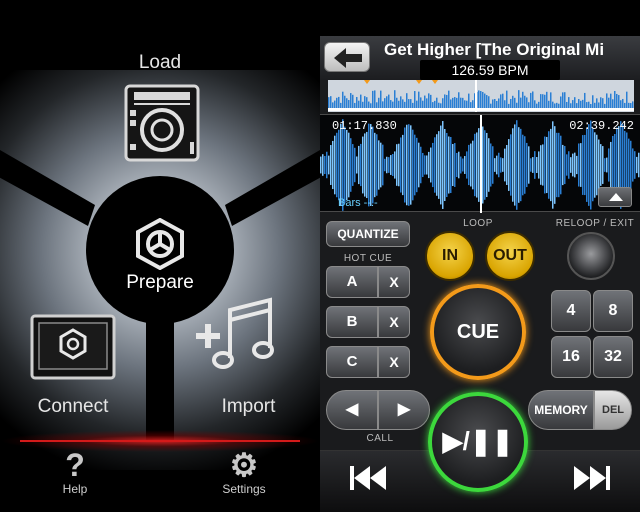 The height and width of the screenshot is (512, 640). What do you see at coordinates (73, 406) in the screenshot?
I see `connect-label: Connect` at bounding box center [73, 406].